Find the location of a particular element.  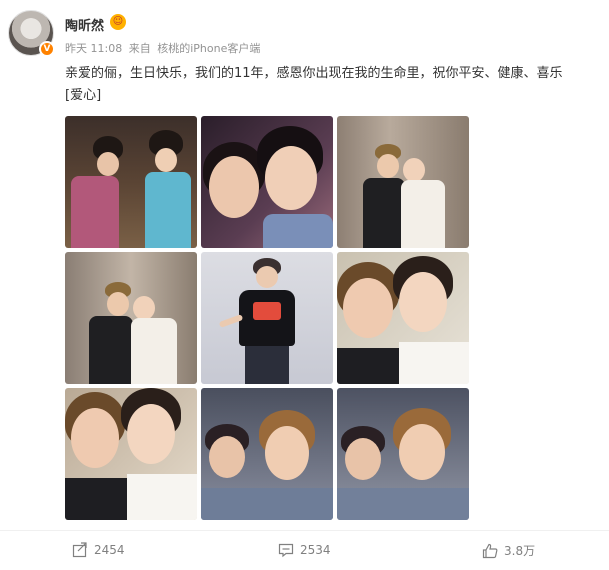

comment-button: 2534 is located at coordinates (304, 550).